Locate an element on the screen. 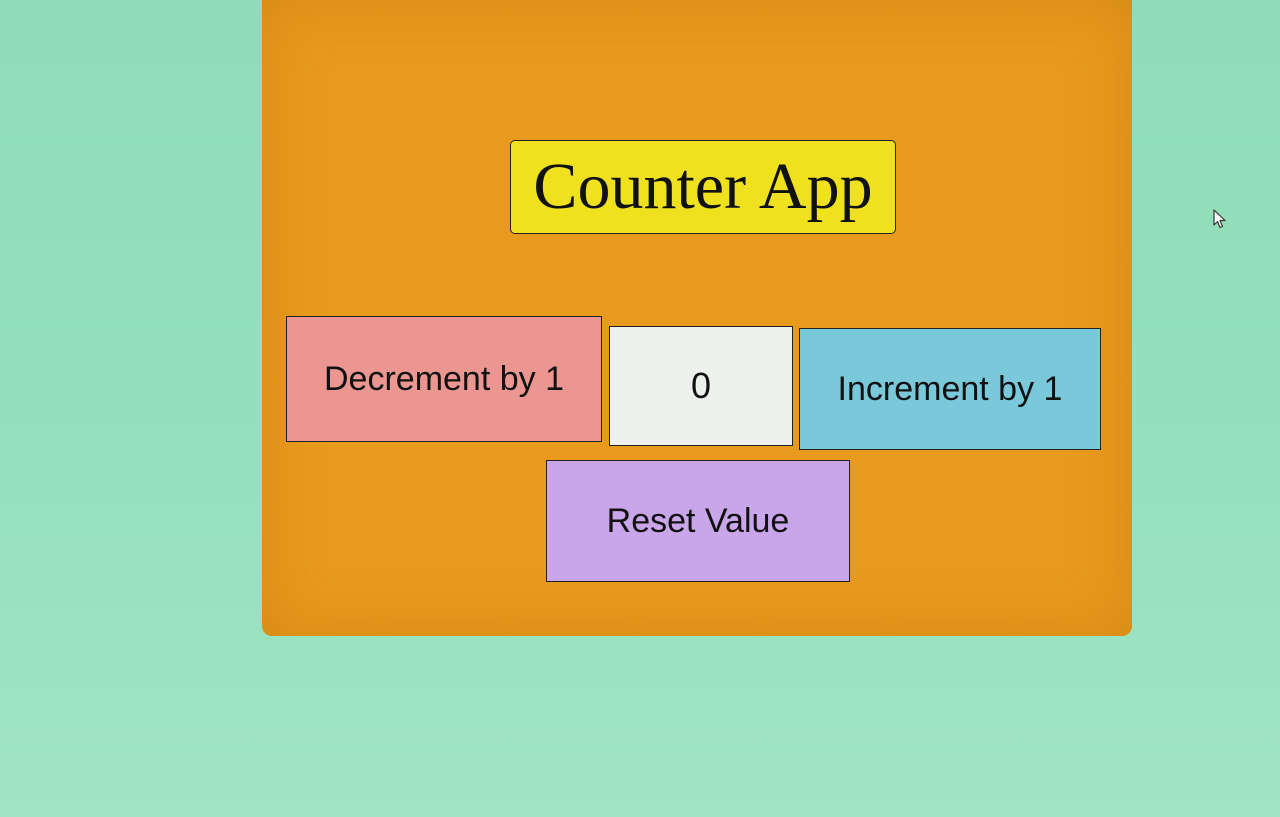 The height and width of the screenshot is (817, 1280). reset-button: Reset Value is located at coordinates (698, 521).